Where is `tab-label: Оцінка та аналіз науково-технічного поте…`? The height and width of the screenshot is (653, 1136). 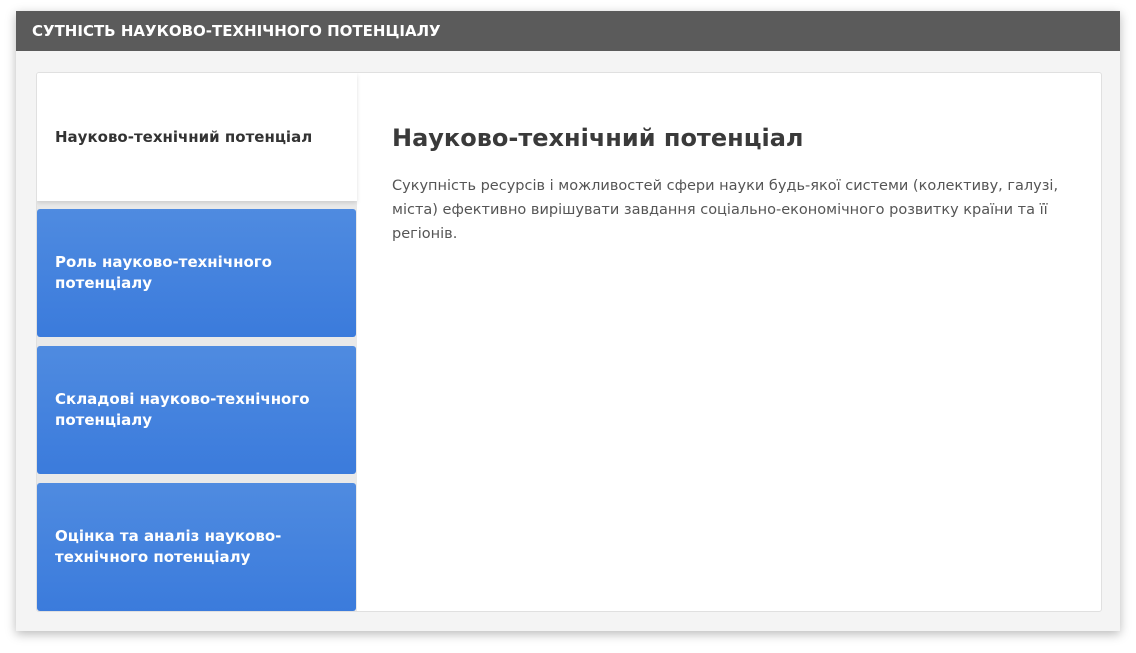
tab-label: Оцінка та аналіз науково-технічного поте… is located at coordinates (168, 546).